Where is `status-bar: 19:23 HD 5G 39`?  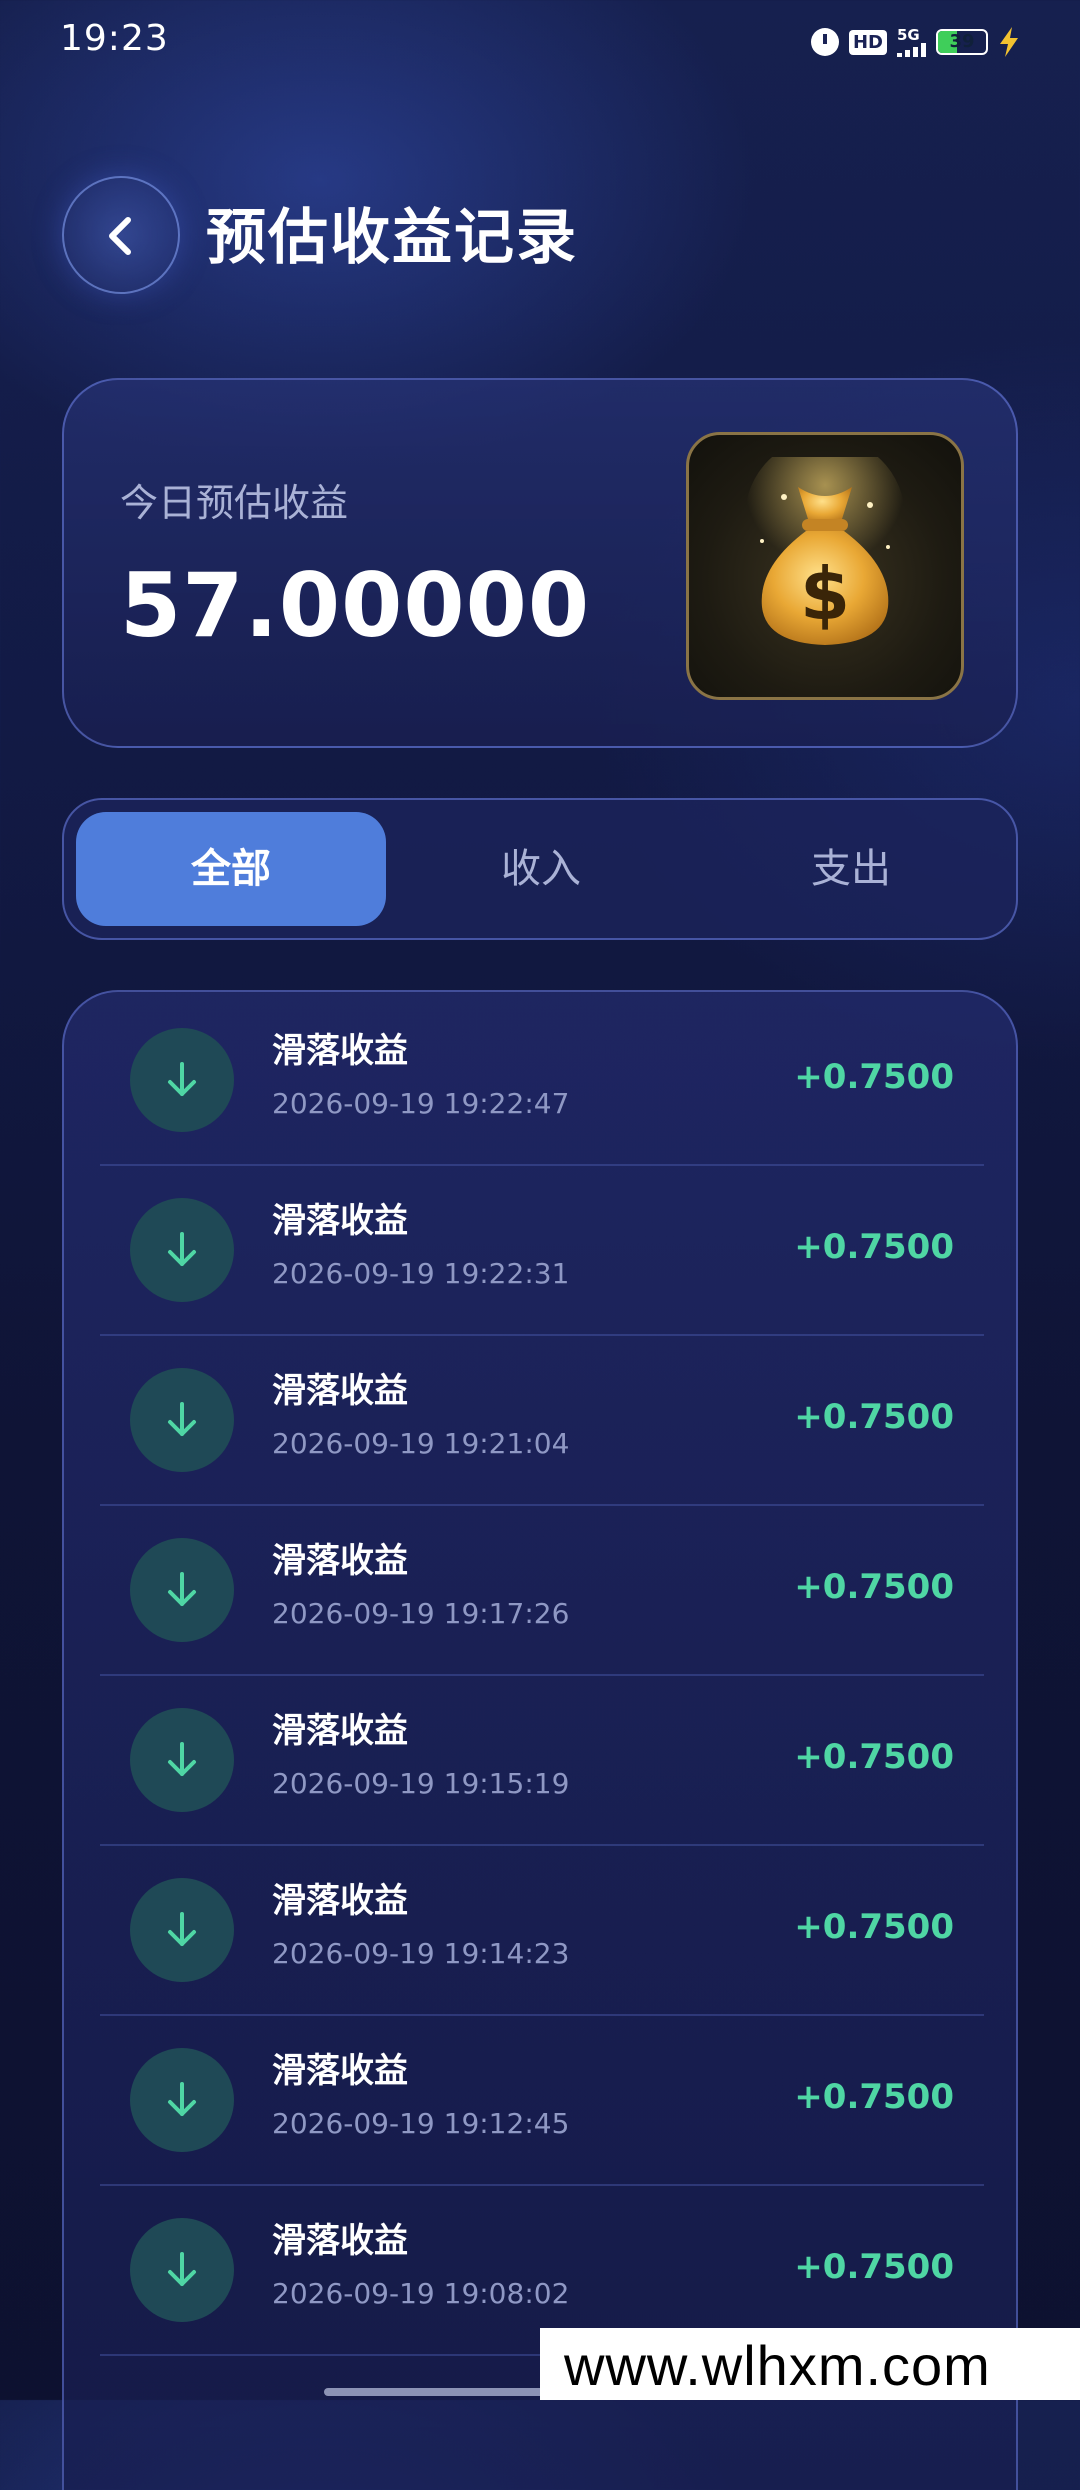 status-bar: 19:23 HD 5G 39 is located at coordinates (540, 40).